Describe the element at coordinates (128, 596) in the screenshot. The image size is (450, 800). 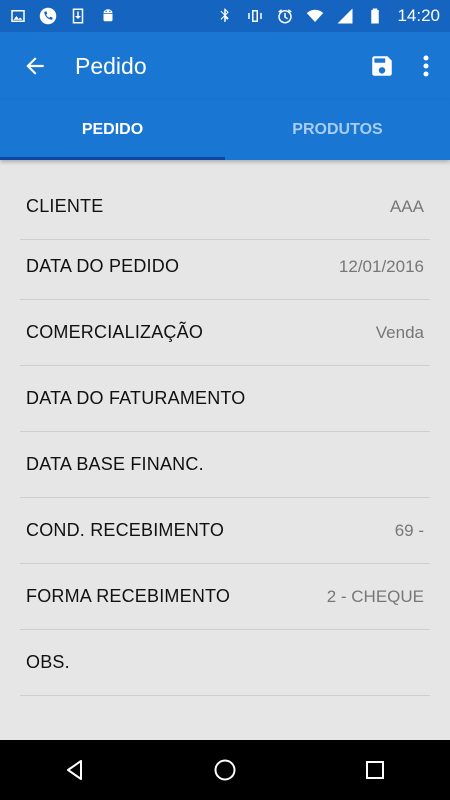
I see `field-label: FORMA RECEBIMENTO` at that location.